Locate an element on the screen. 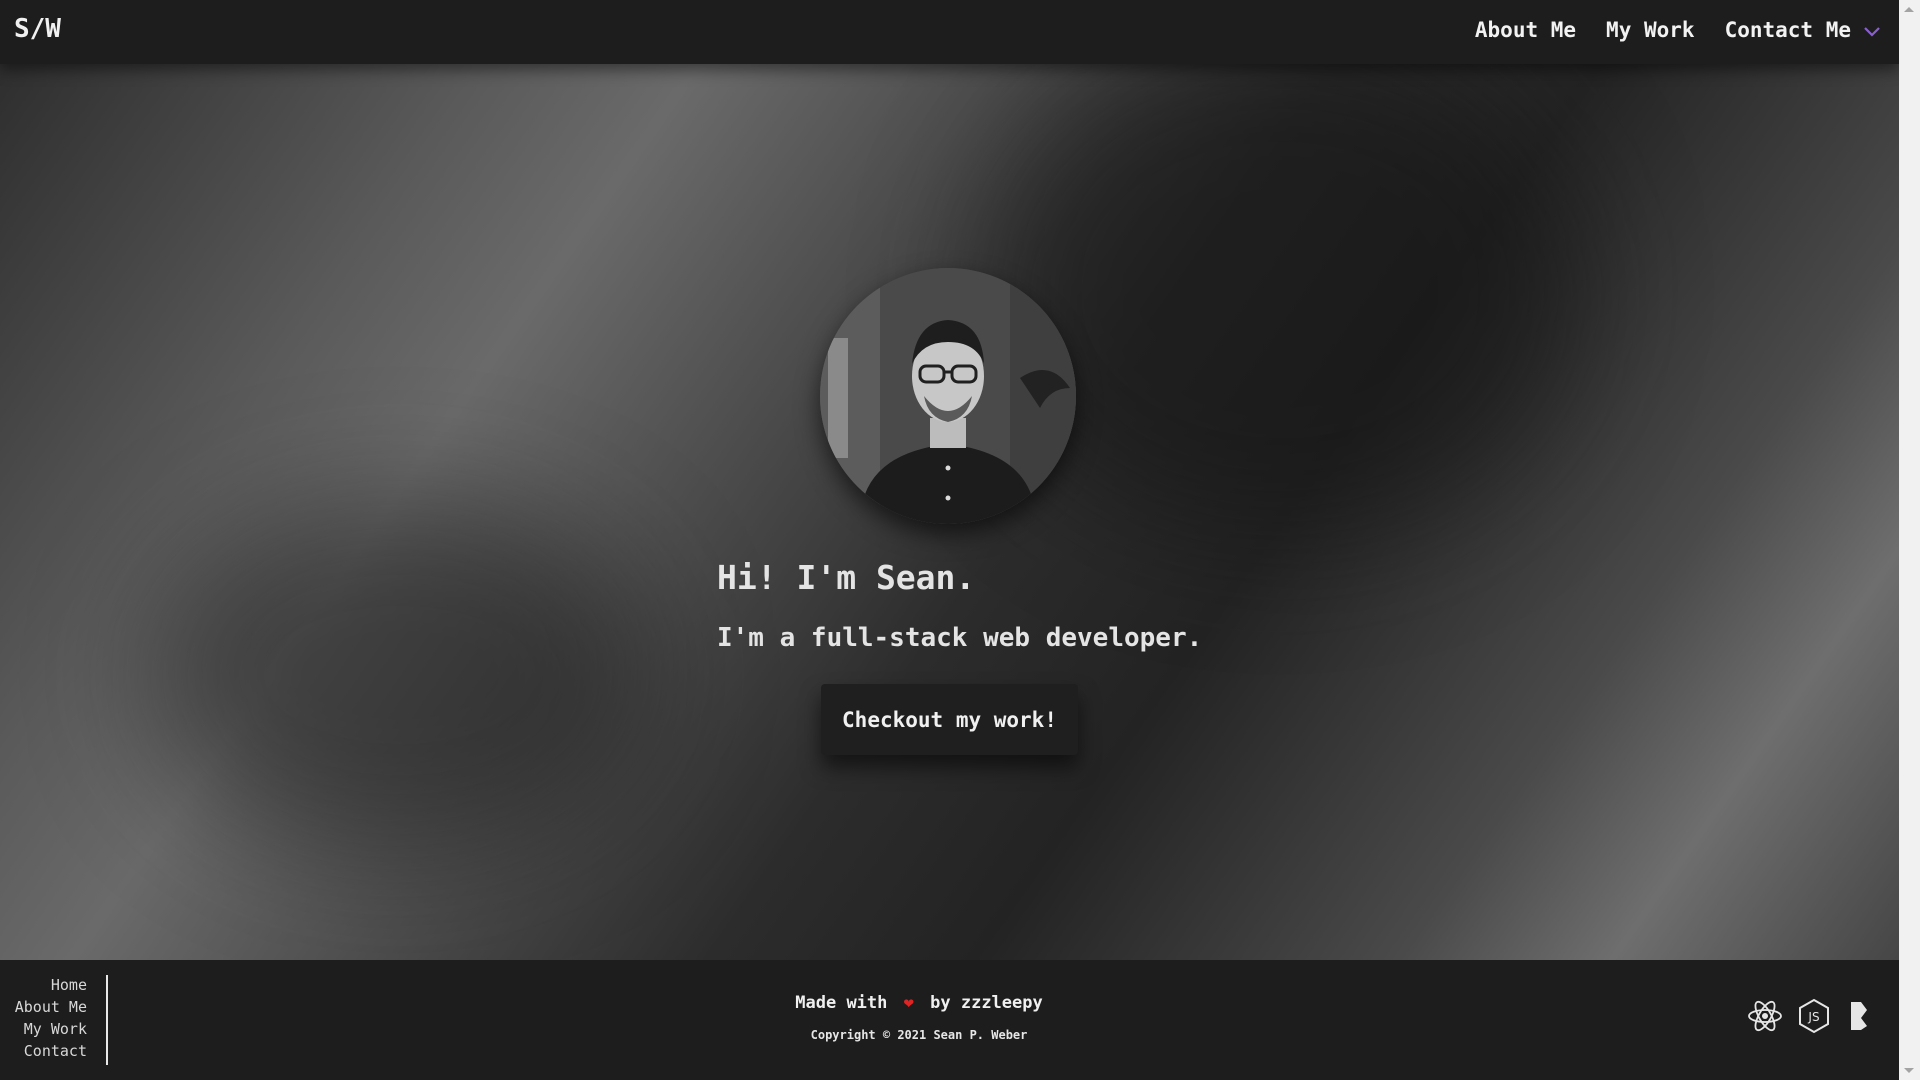 This screenshot has width=1920, height=1080. nav-my-work: My Work is located at coordinates (1650, 30).